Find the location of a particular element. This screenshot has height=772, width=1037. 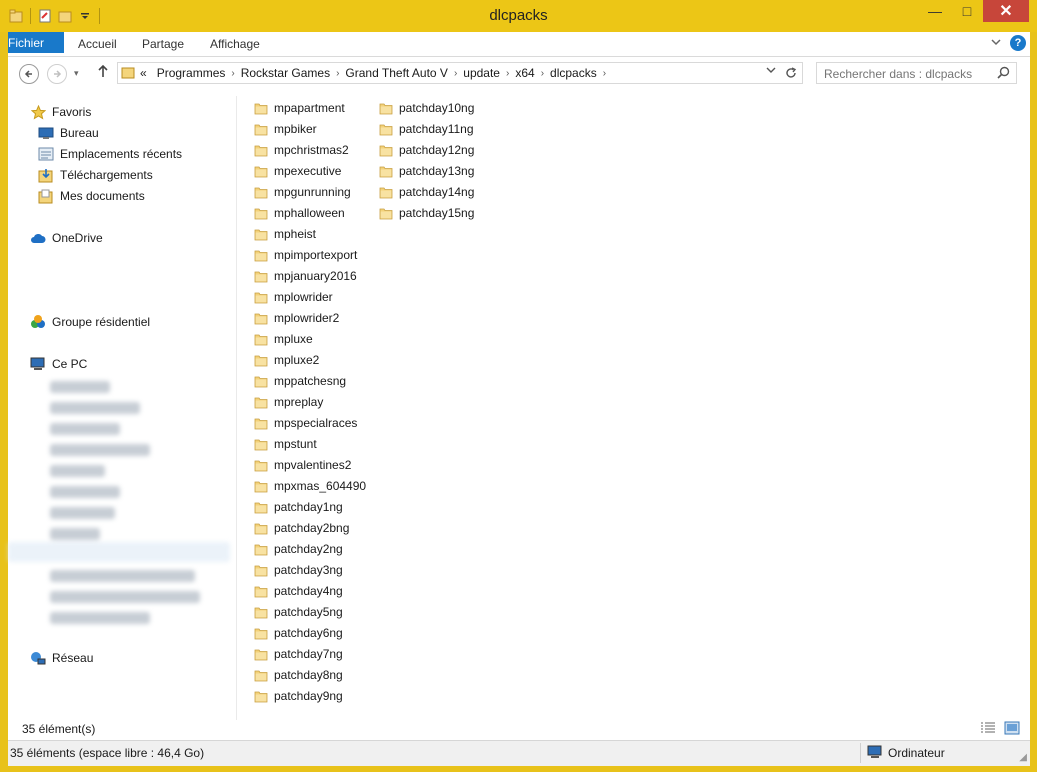

maximize-button: □ is located at coordinates (967, 11).